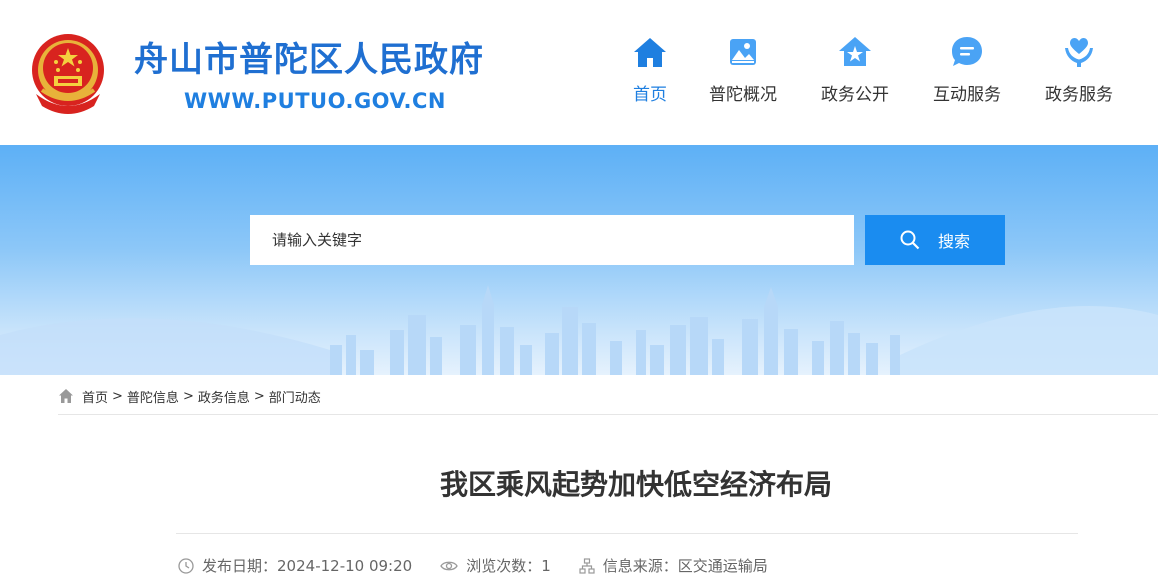 The height and width of the screenshot is (587, 1158). I want to click on search-button-label: 搜索, so click(953, 242).